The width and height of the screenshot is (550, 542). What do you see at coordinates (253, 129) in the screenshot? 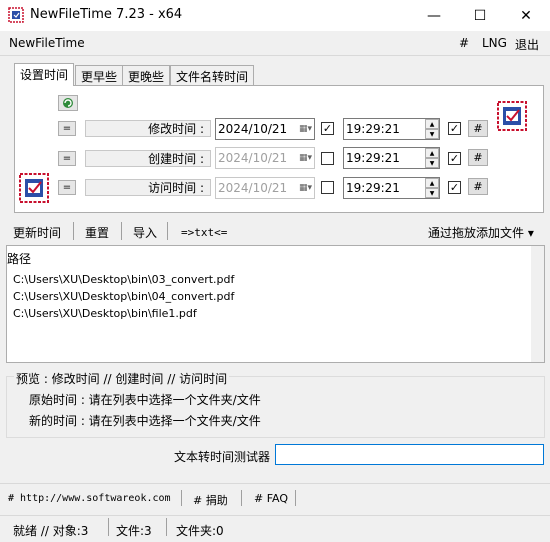
I see `modify-date-value: 2024/10/21` at bounding box center [253, 129].